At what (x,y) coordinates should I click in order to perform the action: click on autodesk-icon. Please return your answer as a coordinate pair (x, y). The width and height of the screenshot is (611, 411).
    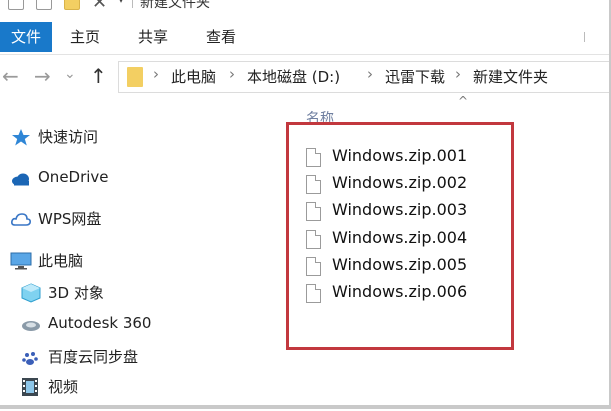
    Looking at the image, I should click on (31, 326).